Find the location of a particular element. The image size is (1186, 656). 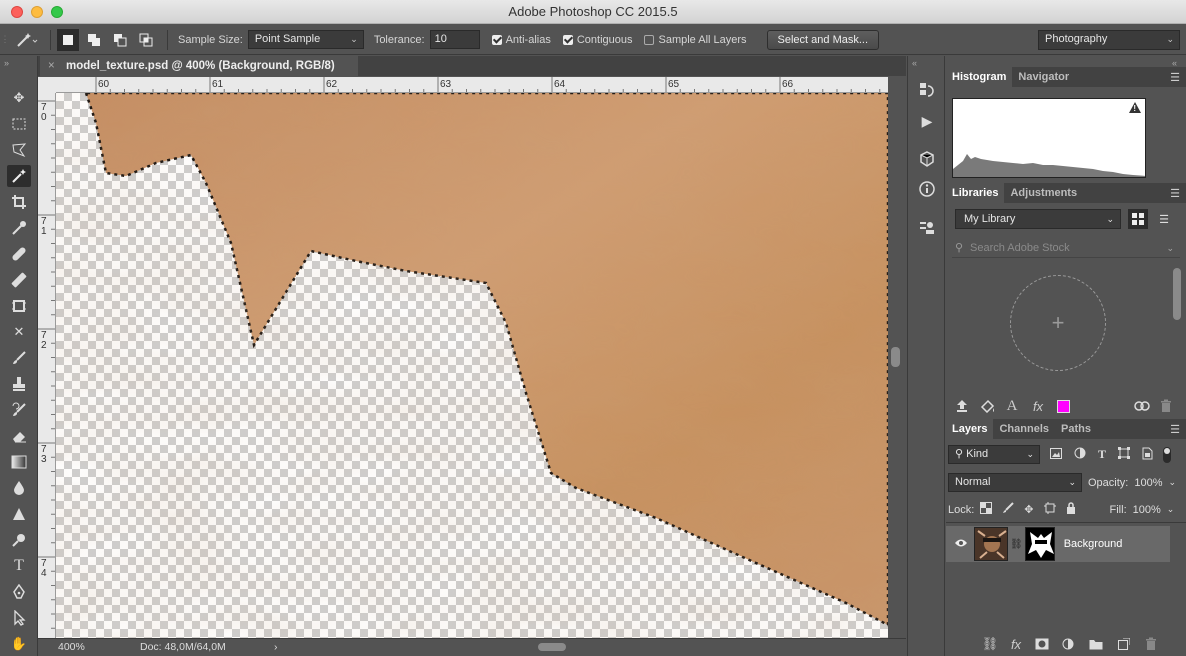

type-tool: T is located at coordinates (19, 566).